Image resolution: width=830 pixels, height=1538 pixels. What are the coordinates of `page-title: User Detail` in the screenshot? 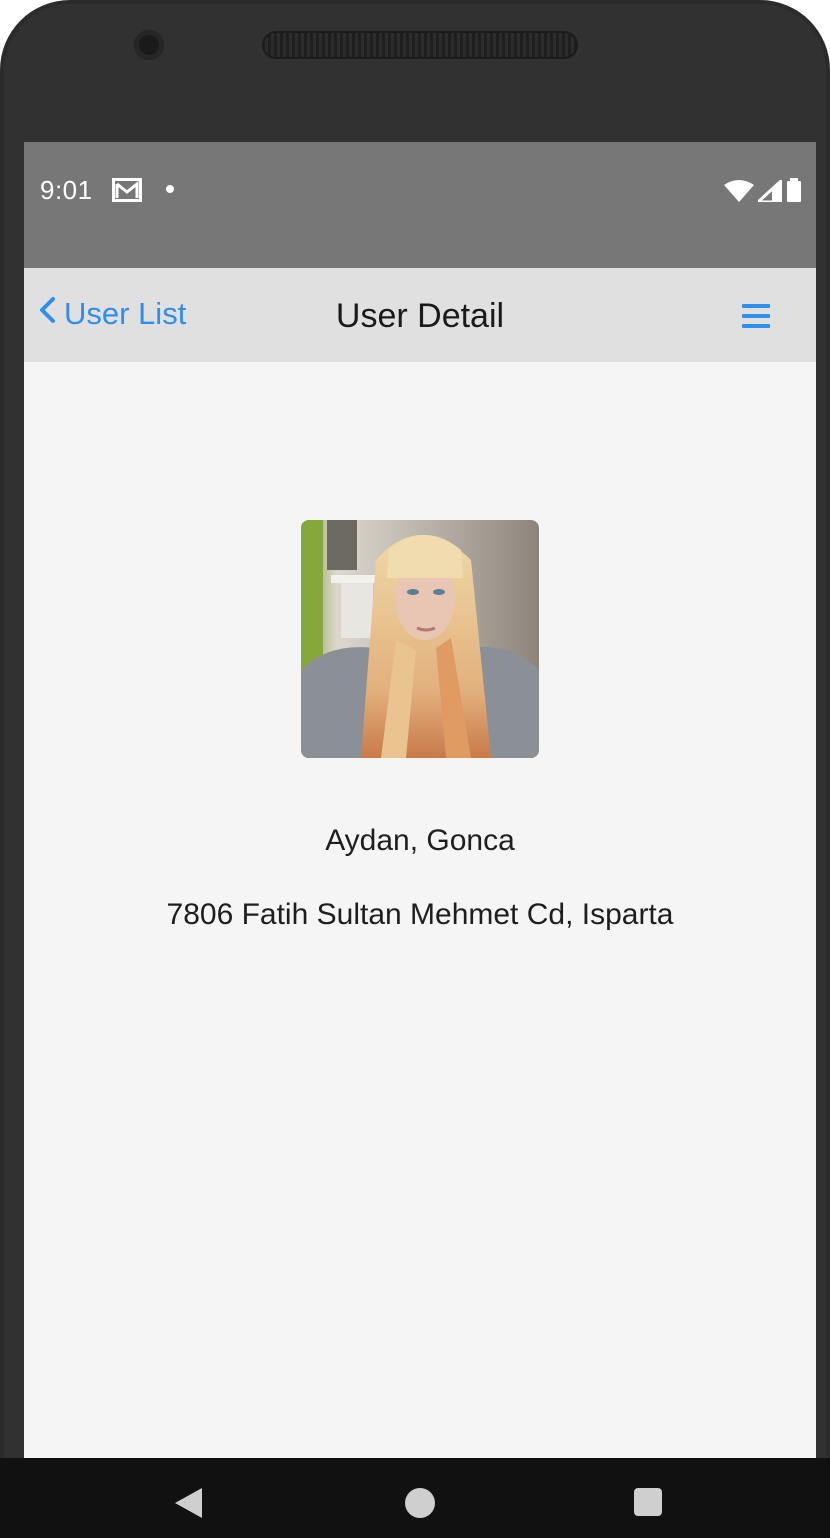 It's located at (420, 316).